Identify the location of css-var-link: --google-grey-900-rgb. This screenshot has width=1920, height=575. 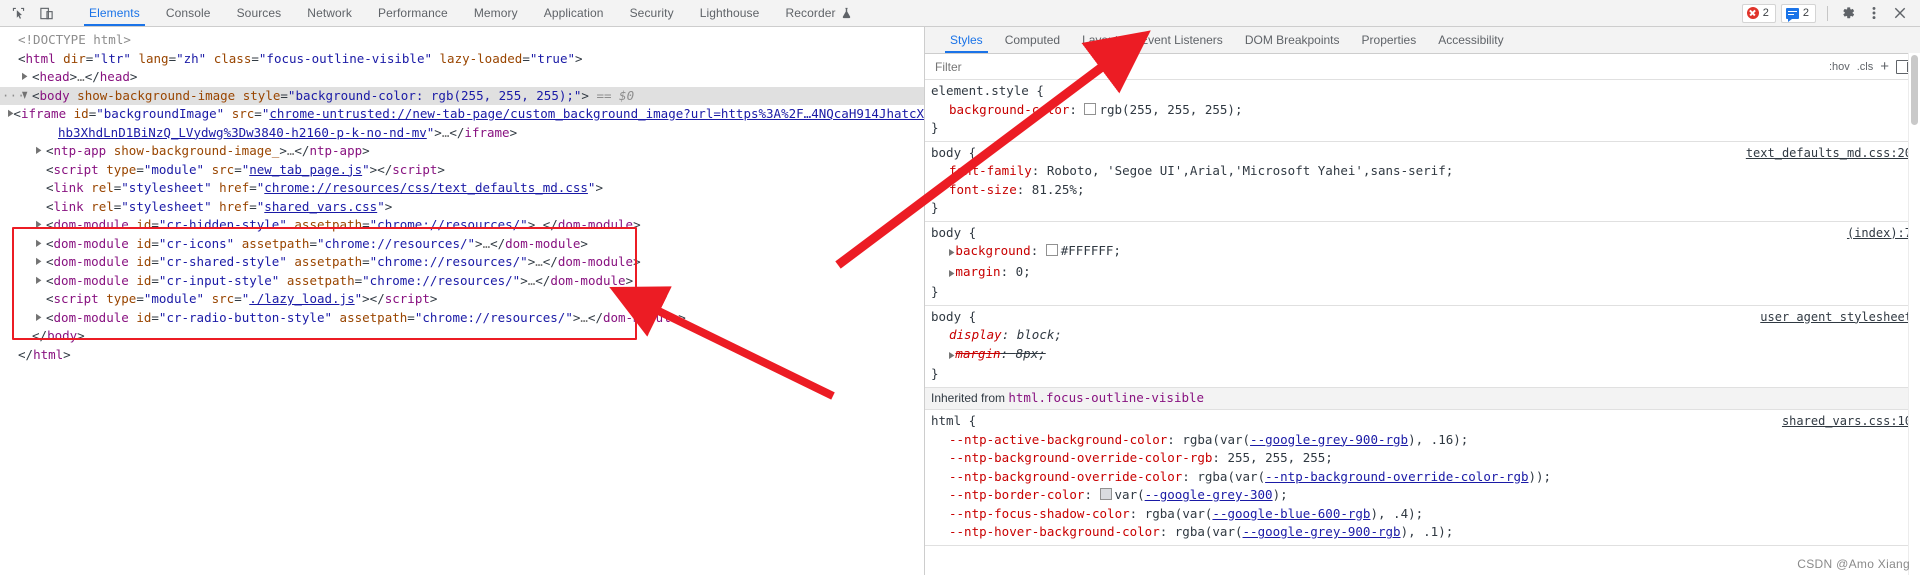
(1322, 531).